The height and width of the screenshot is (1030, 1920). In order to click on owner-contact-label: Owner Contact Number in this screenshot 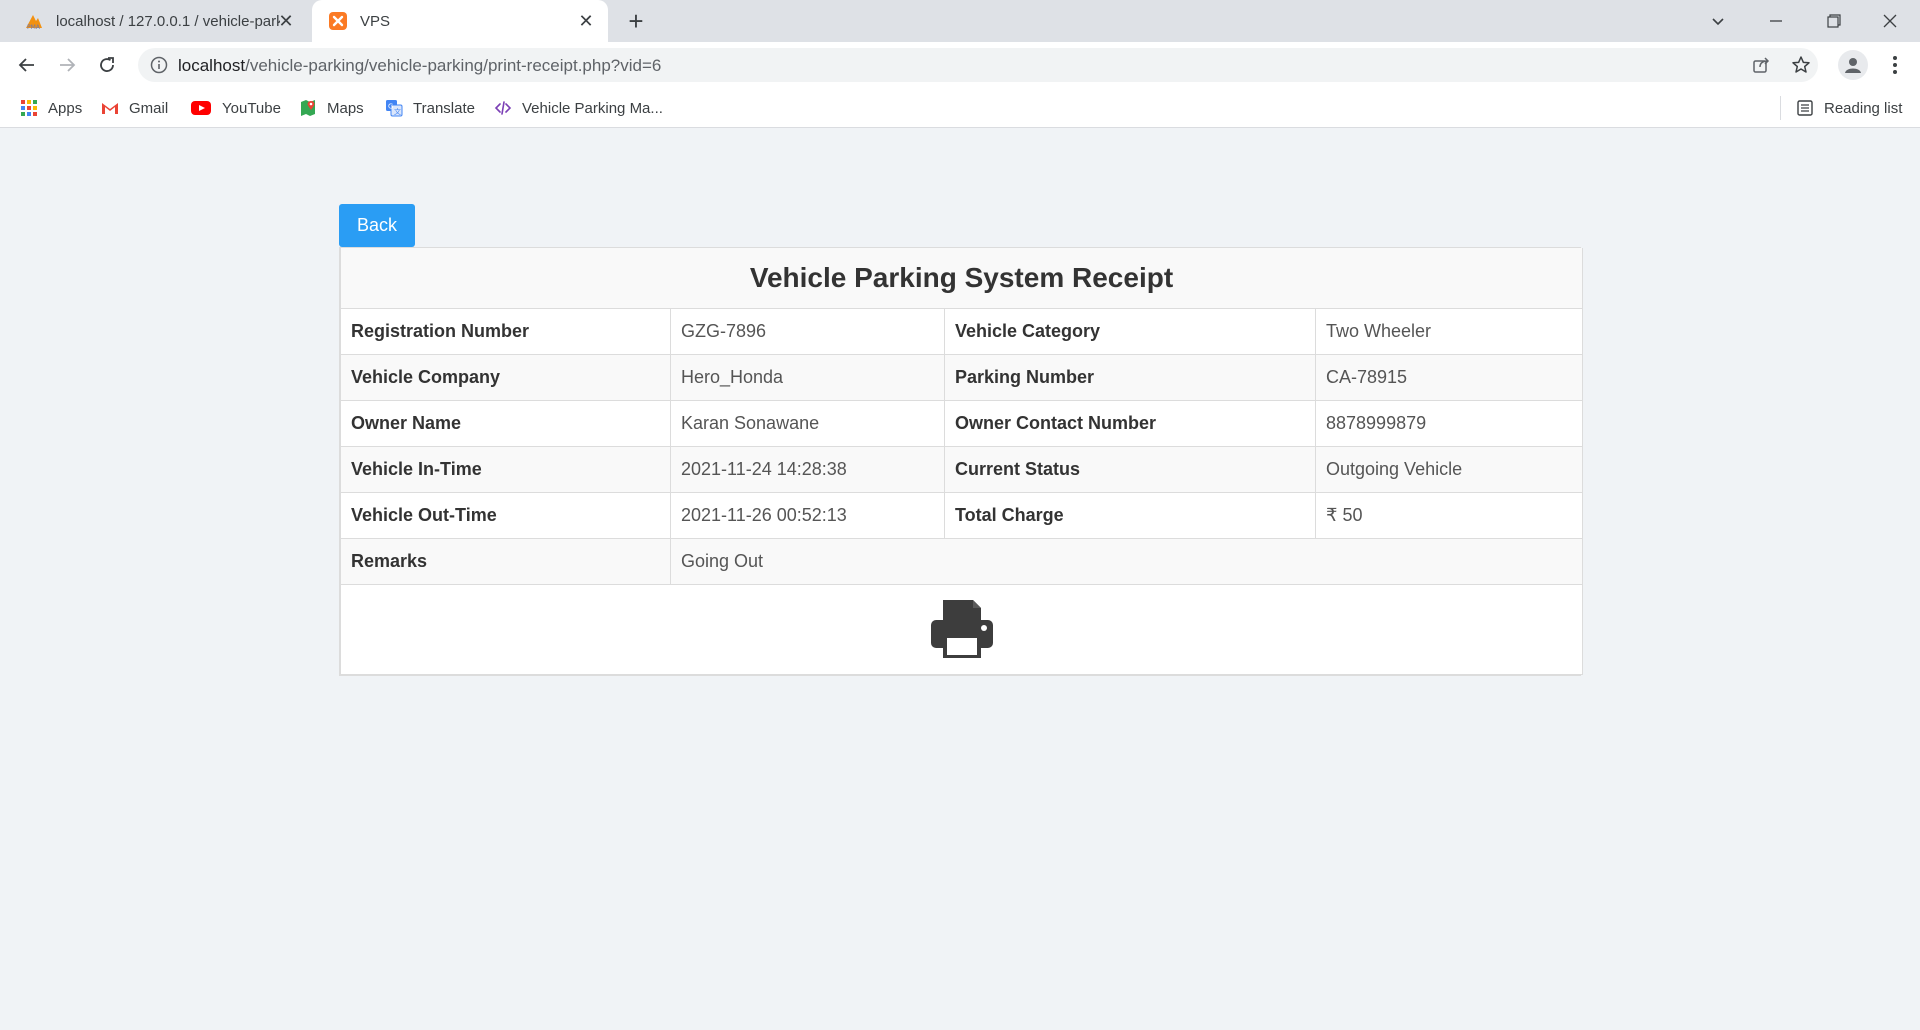, I will do `click(1130, 423)`.